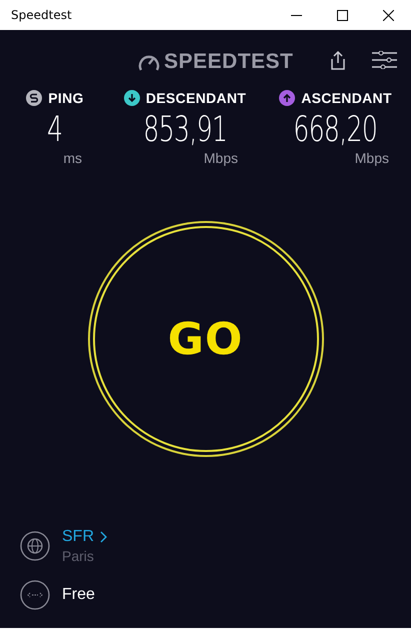  I want to click on maximize-icon, so click(342, 15).